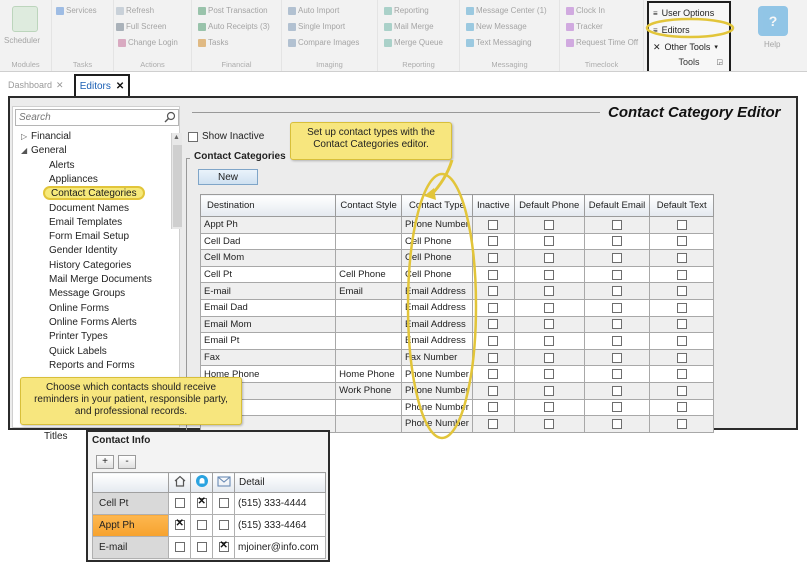 Image resolution: width=807 pixels, height=574 pixels. I want to click on tree-item-email-templates: Email Templates, so click(85, 224).